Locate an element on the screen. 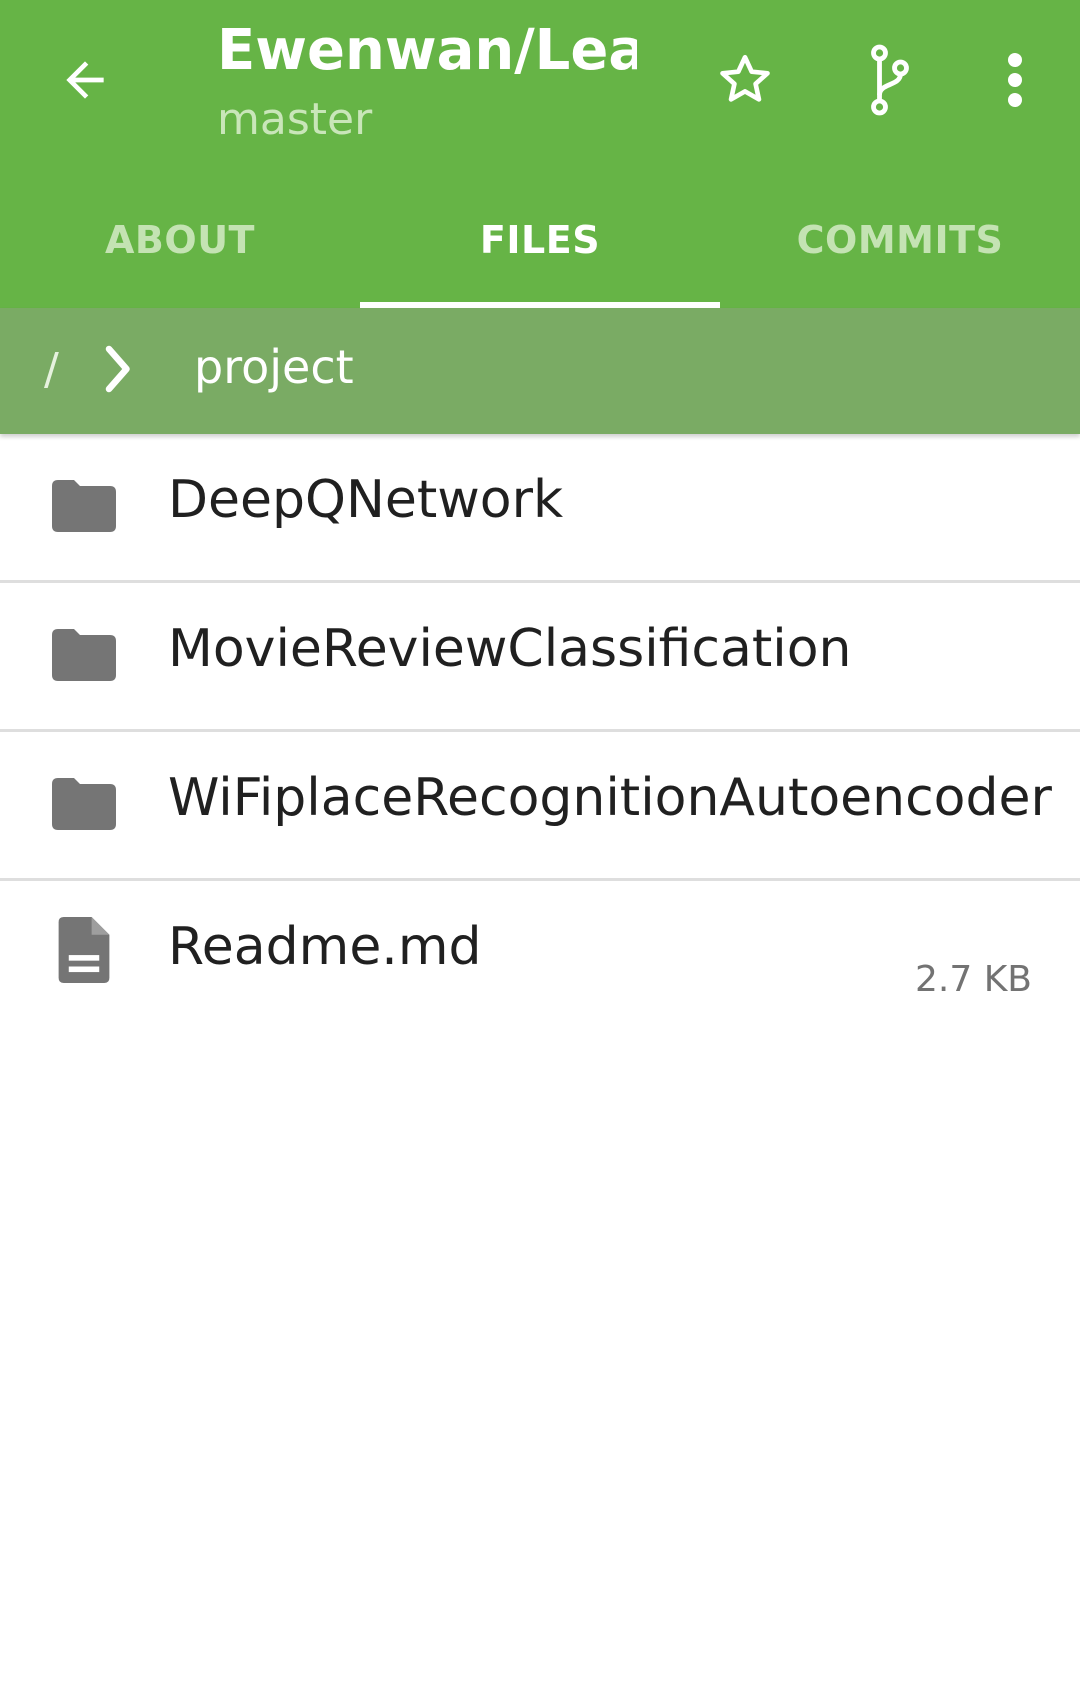 The width and height of the screenshot is (1080, 1699). back-button is located at coordinates (85, 80).